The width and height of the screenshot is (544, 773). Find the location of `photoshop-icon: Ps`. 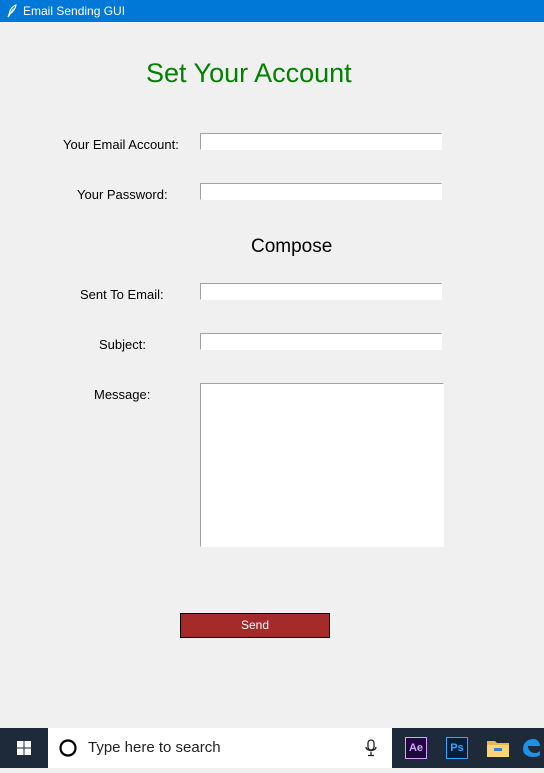

photoshop-icon: Ps is located at coordinates (457, 748).